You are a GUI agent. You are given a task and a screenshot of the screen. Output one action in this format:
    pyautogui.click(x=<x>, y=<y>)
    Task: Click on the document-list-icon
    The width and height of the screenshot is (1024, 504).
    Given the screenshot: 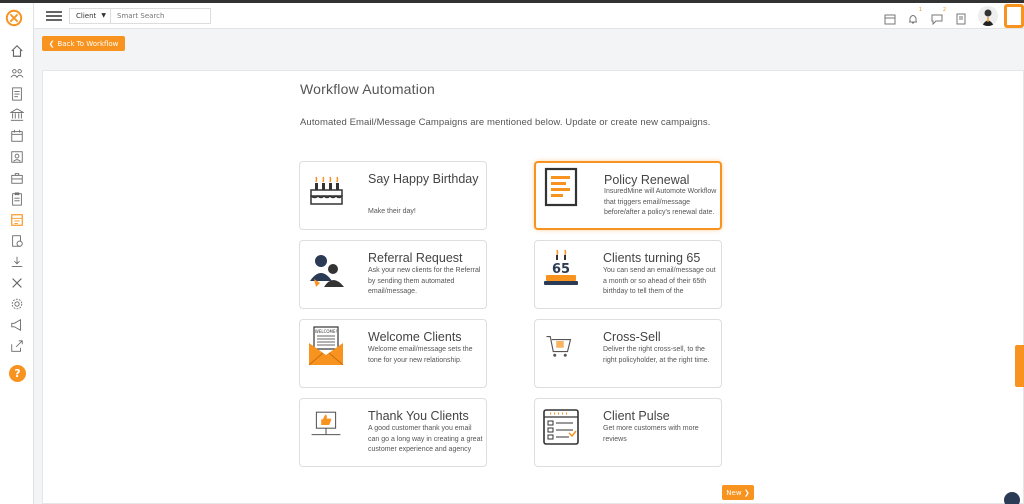 What is the action you would take?
    pyautogui.click(x=17, y=94)
    